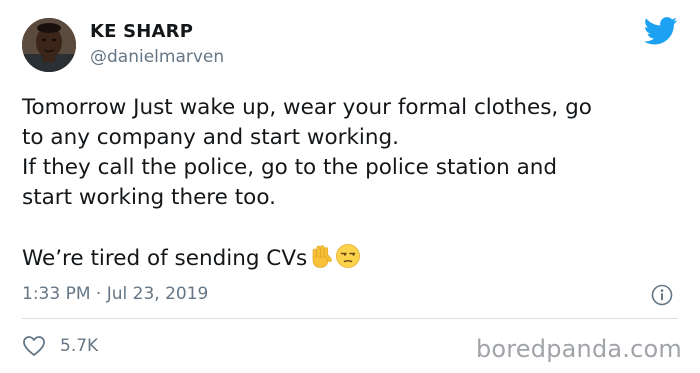 This screenshot has width=700, height=373. Describe the element at coordinates (115, 294) in the screenshot. I see `tweet-timestamp: 1:33 PM · Jul 23, 2019` at that location.